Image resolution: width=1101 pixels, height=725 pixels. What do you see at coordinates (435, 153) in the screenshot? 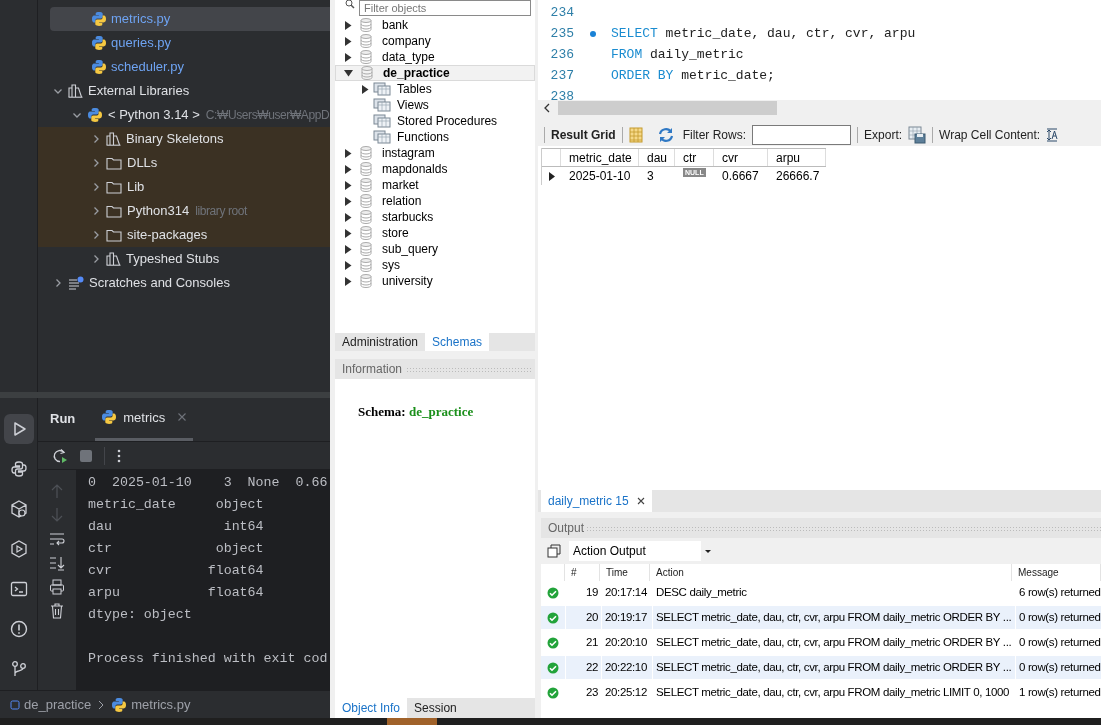
I see `schema-item: instagram` at bounding box center [435, 153].